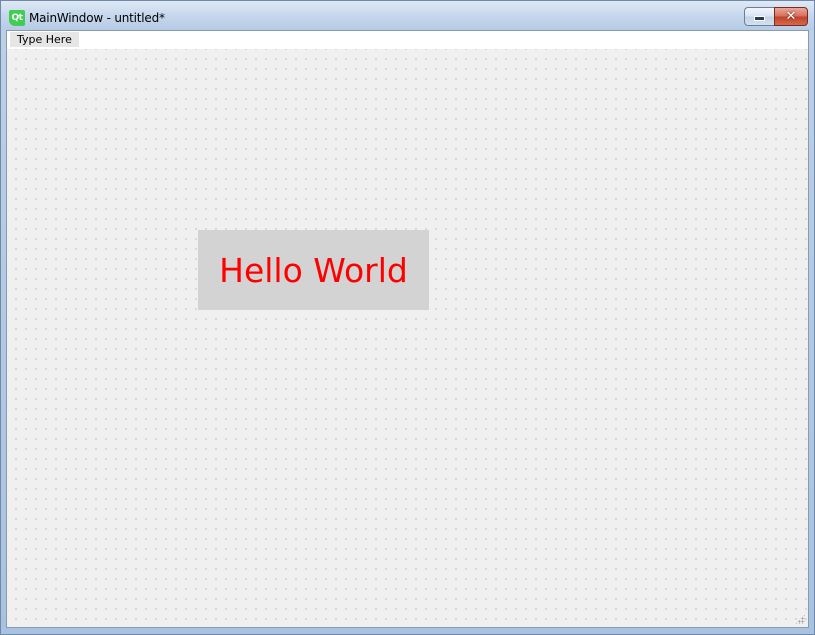 The height and width of the screenshot is (635, 815). I want to click on qt-app-icon: Qt, so click(17, 18).